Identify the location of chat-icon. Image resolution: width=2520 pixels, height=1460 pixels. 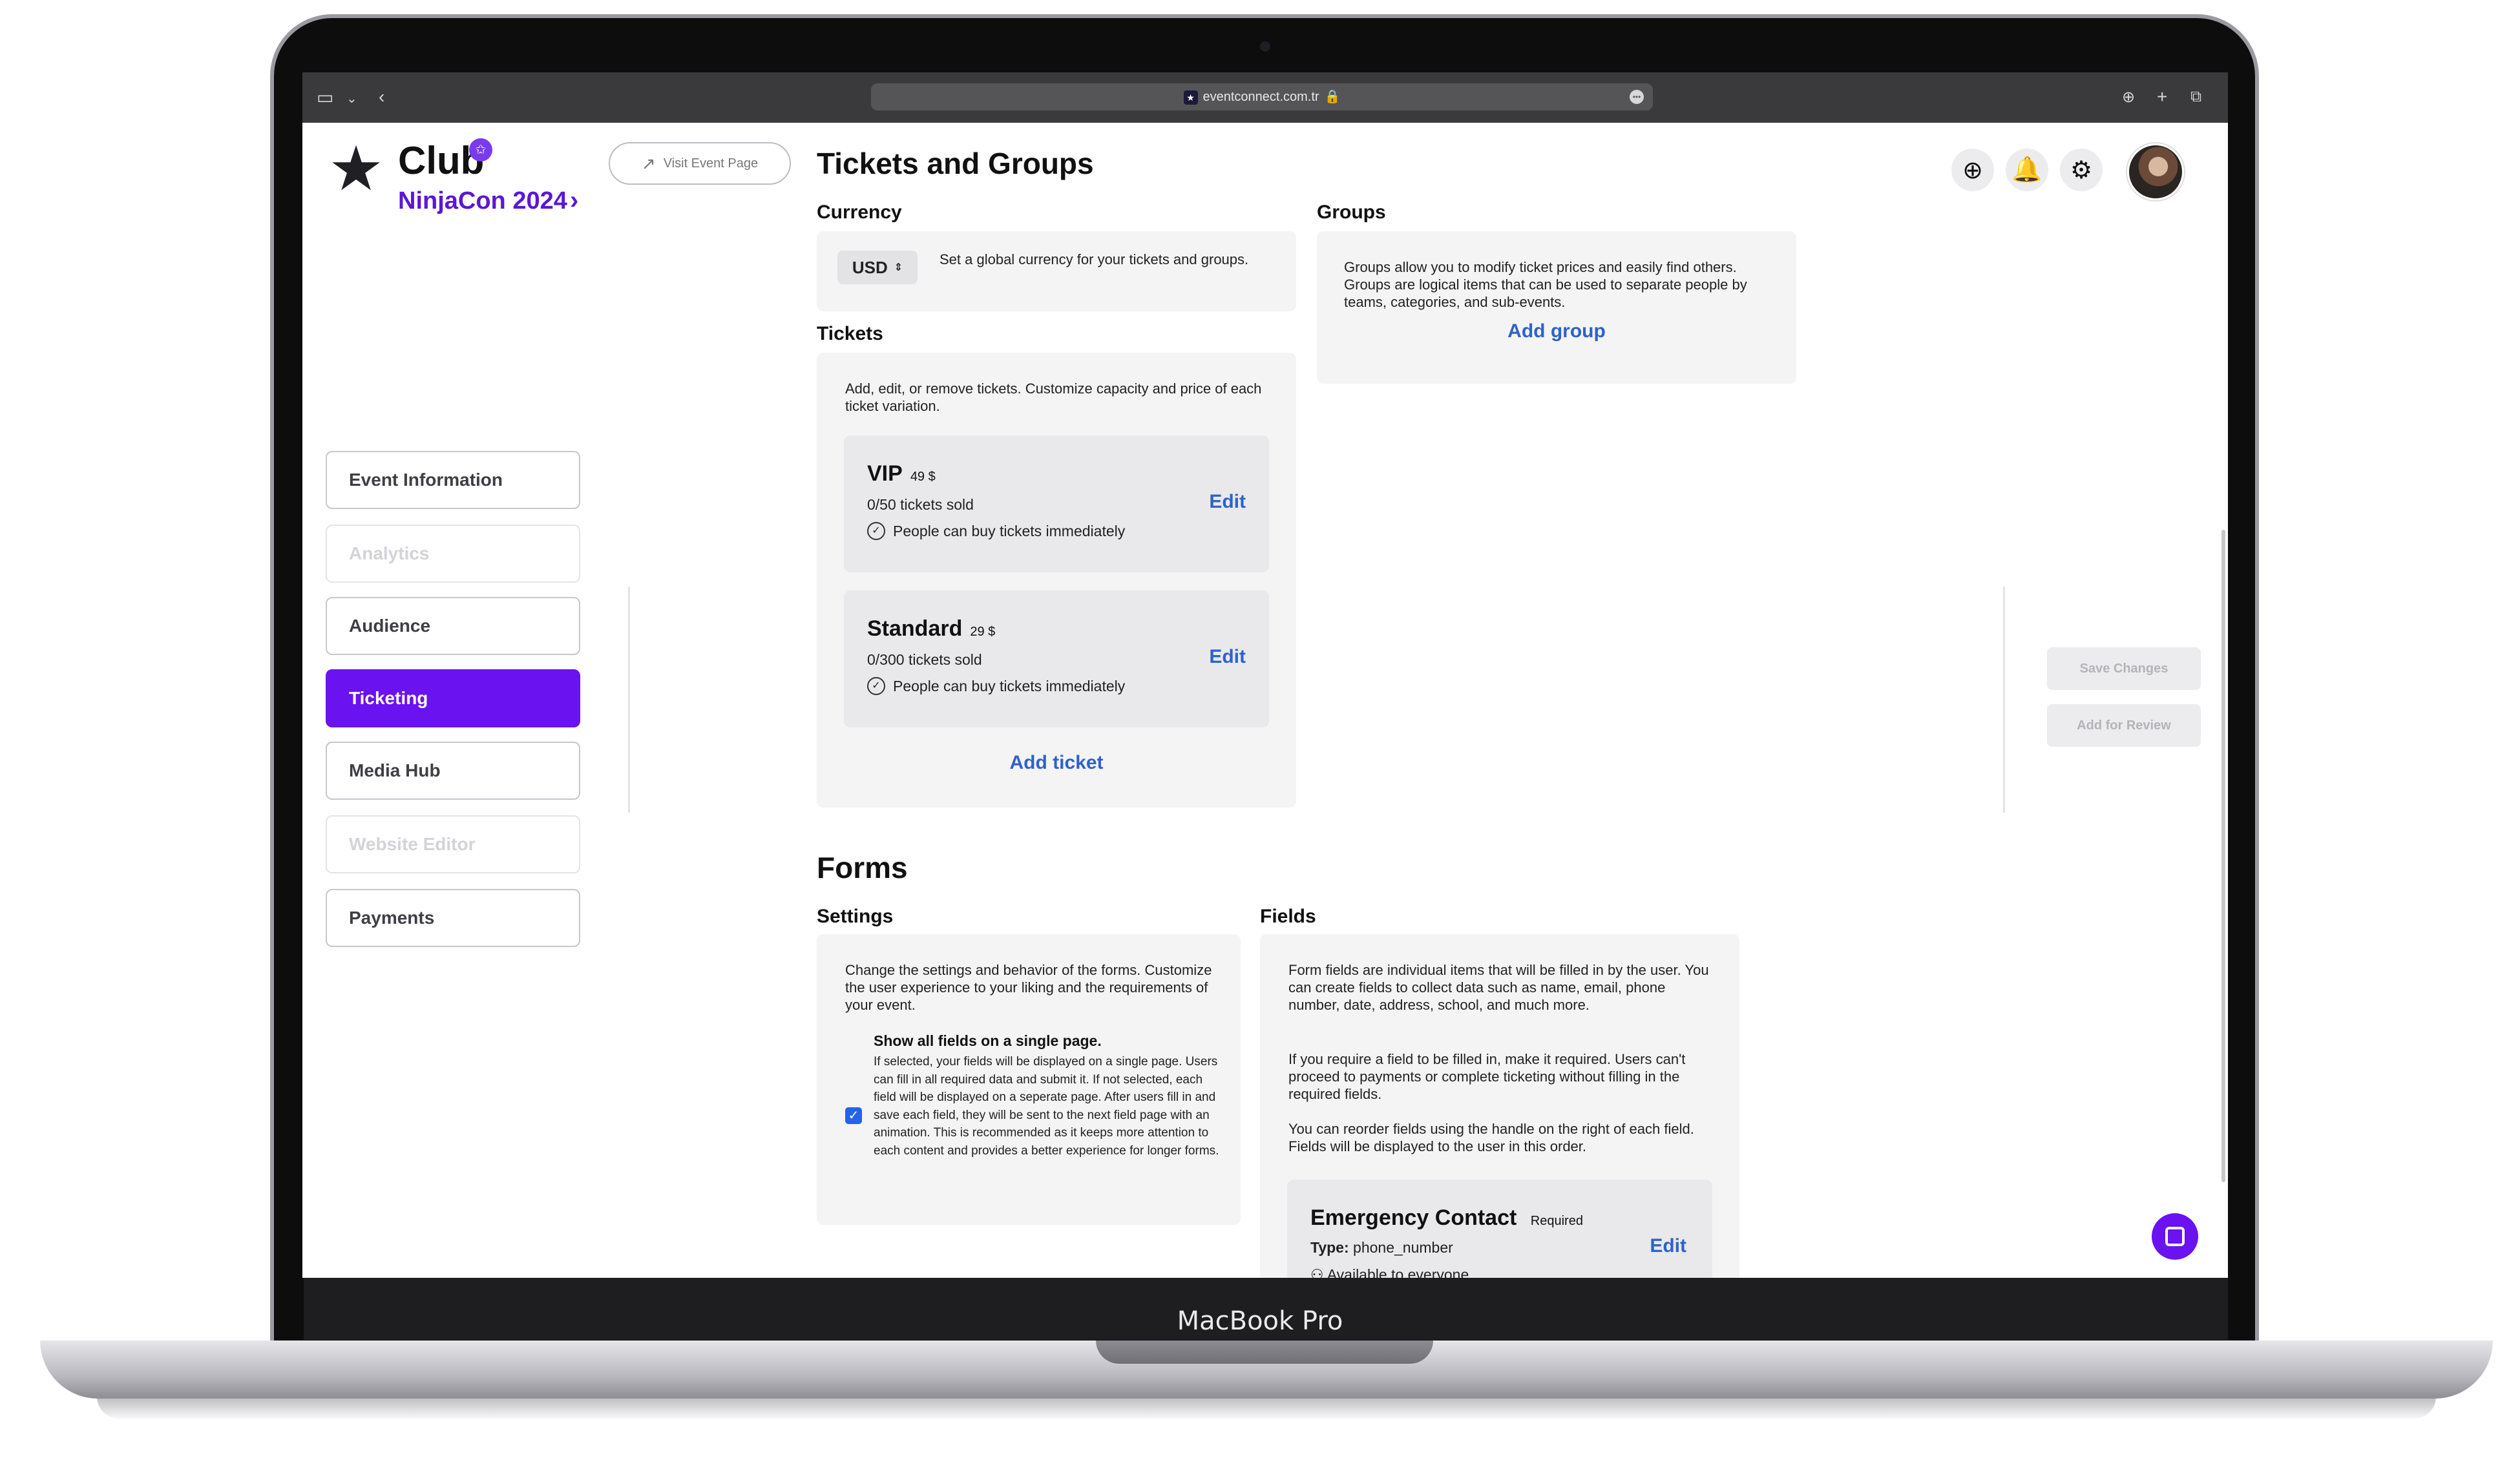
(2175, 1236).